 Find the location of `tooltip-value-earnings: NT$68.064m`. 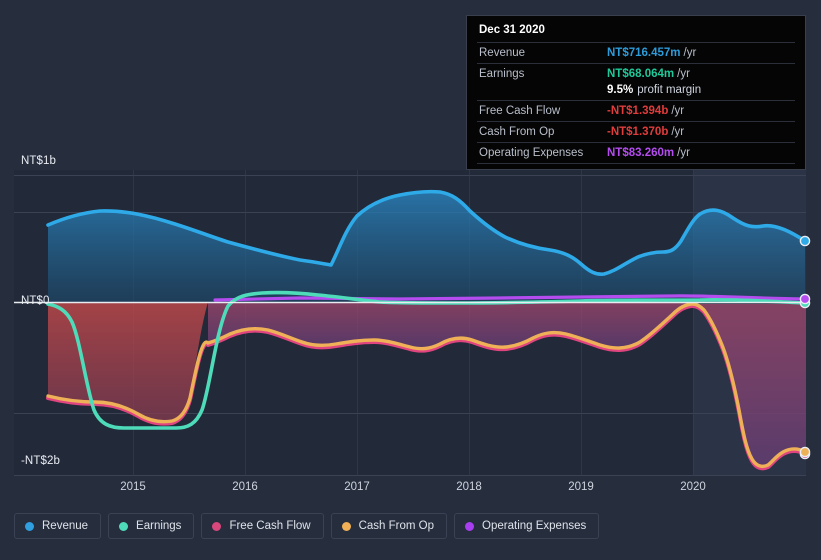

tooltip-value-earnings: NT$68.064m is located at coordinates (641, 74).